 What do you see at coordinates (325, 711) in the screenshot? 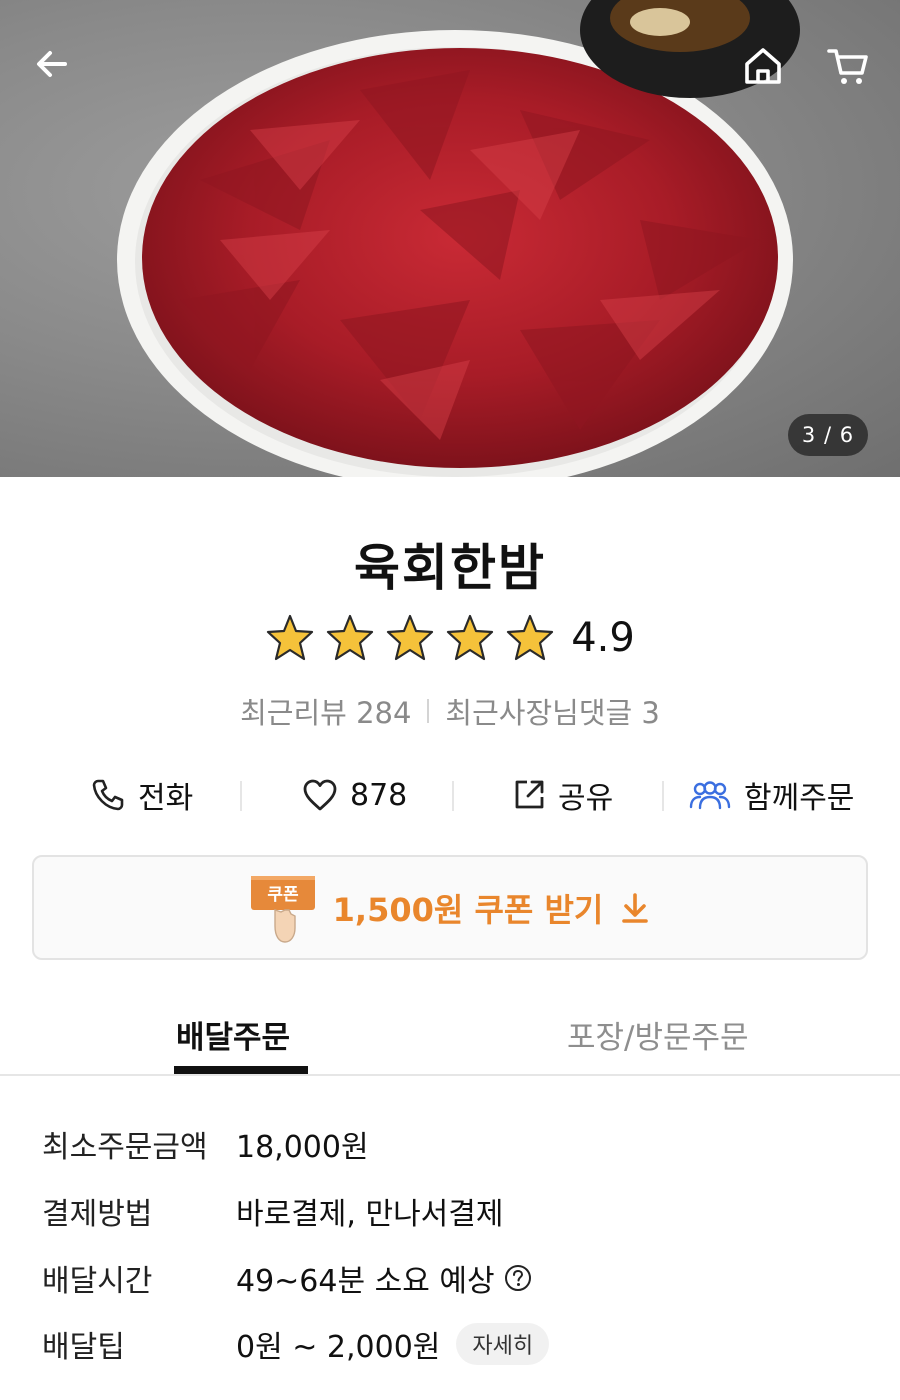
I see `recent-reviews-link: 최근리뷰 284` at bounding box center [325, 711].